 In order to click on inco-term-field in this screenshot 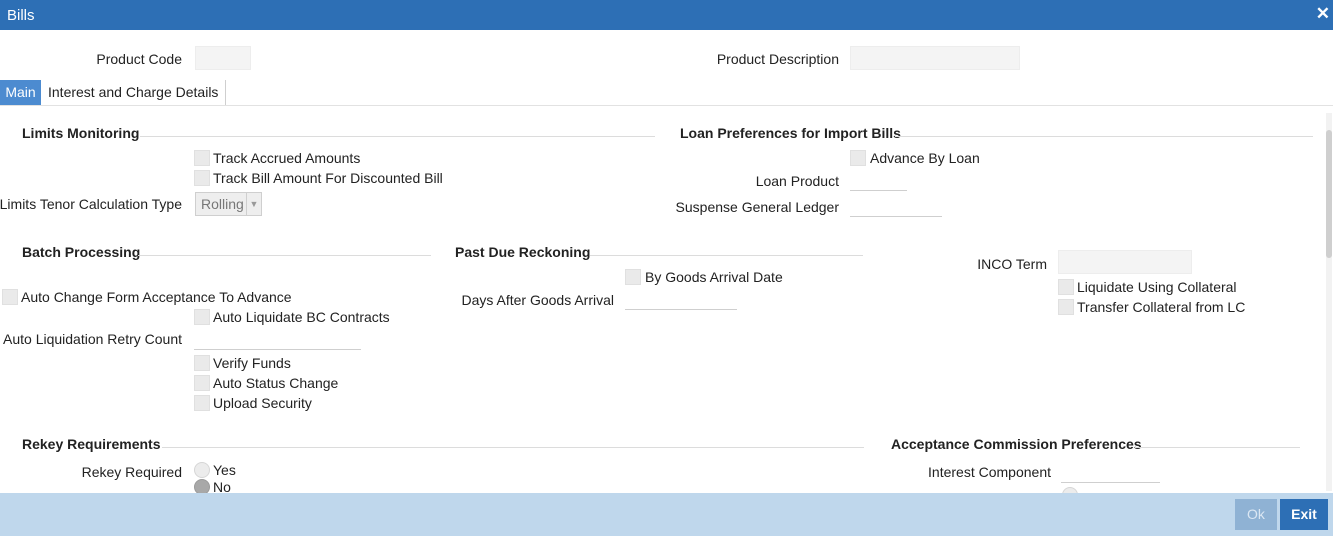, I will do `click(1125, 262)`.